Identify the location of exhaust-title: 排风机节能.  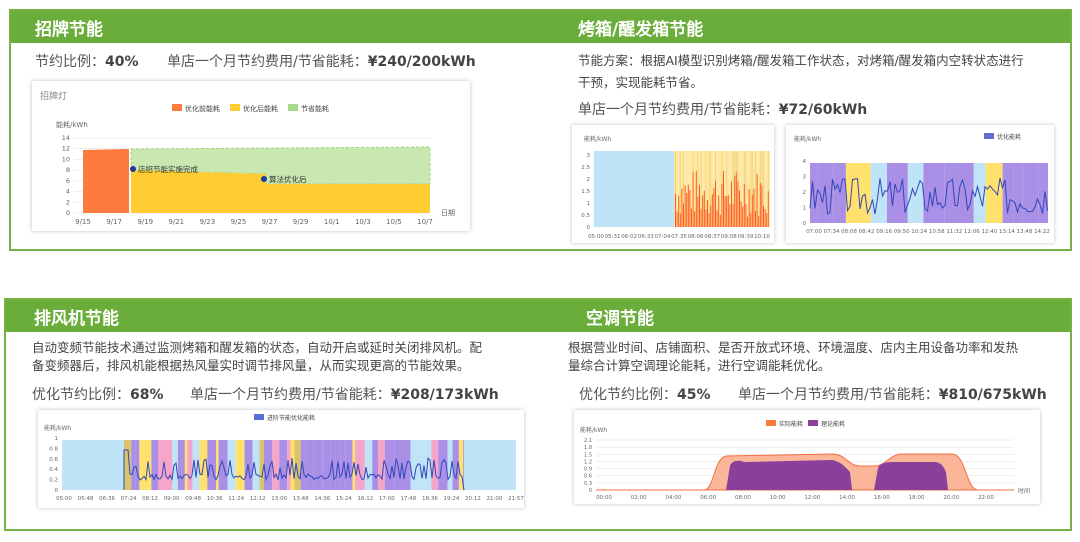
(76, 319).